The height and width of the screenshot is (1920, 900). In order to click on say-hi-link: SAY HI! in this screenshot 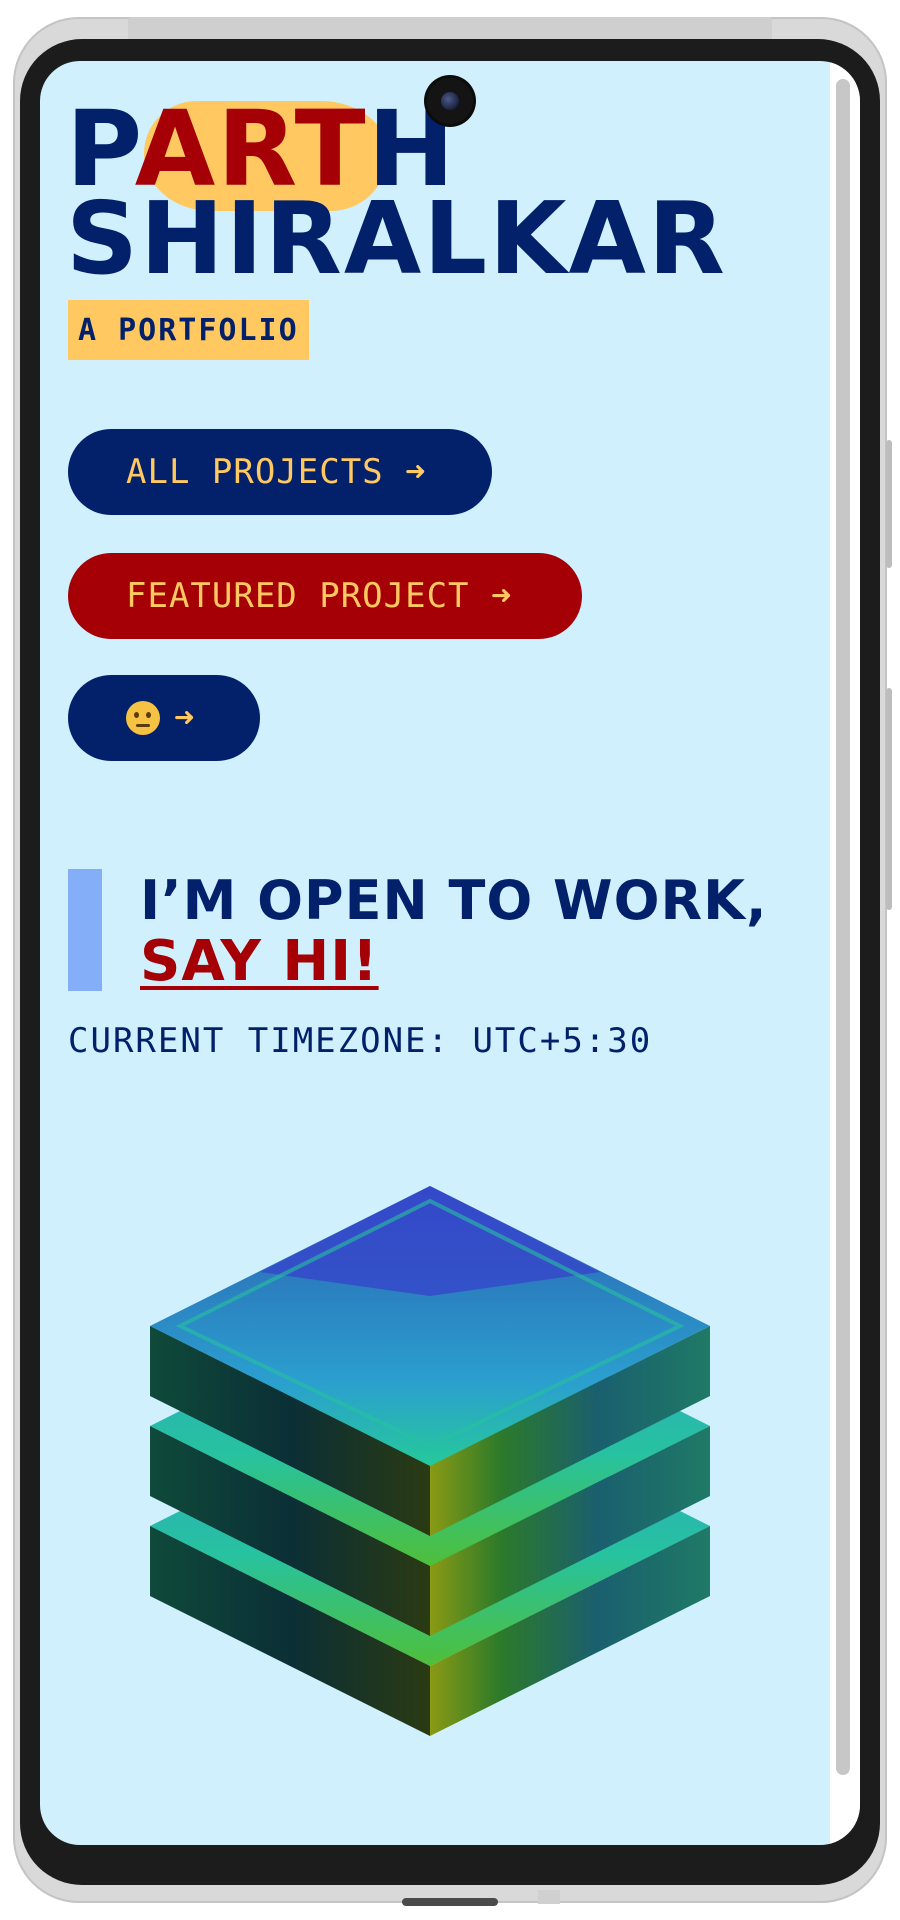, I will do `click(259, 961)`.